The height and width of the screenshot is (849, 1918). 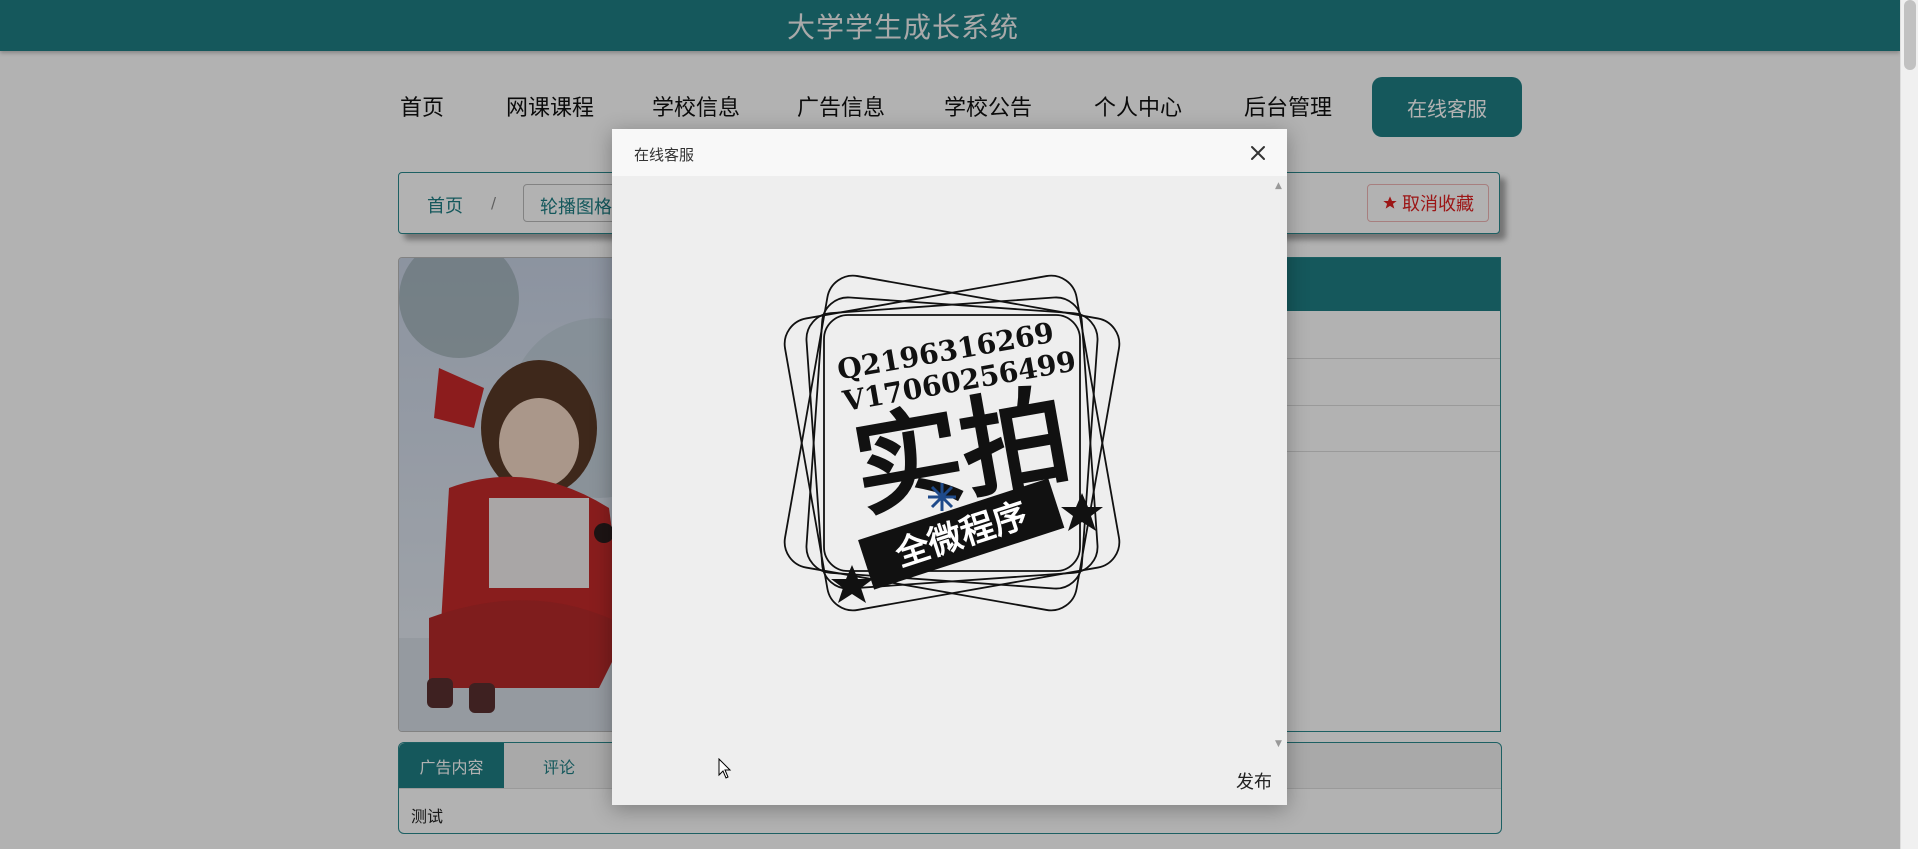 What do you see at coordinates (1258, 153) in the screenshot?
I see `close-icon` at bounding box center [1258, 153].